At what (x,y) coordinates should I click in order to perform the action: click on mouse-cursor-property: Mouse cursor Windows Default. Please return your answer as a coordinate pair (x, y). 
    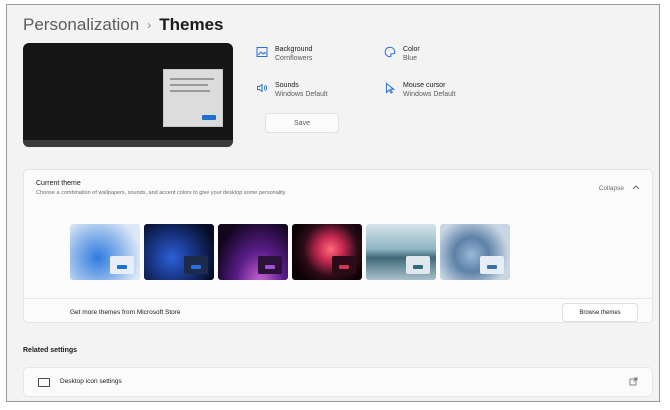
    Looking at the image, I should click on (419, 90).